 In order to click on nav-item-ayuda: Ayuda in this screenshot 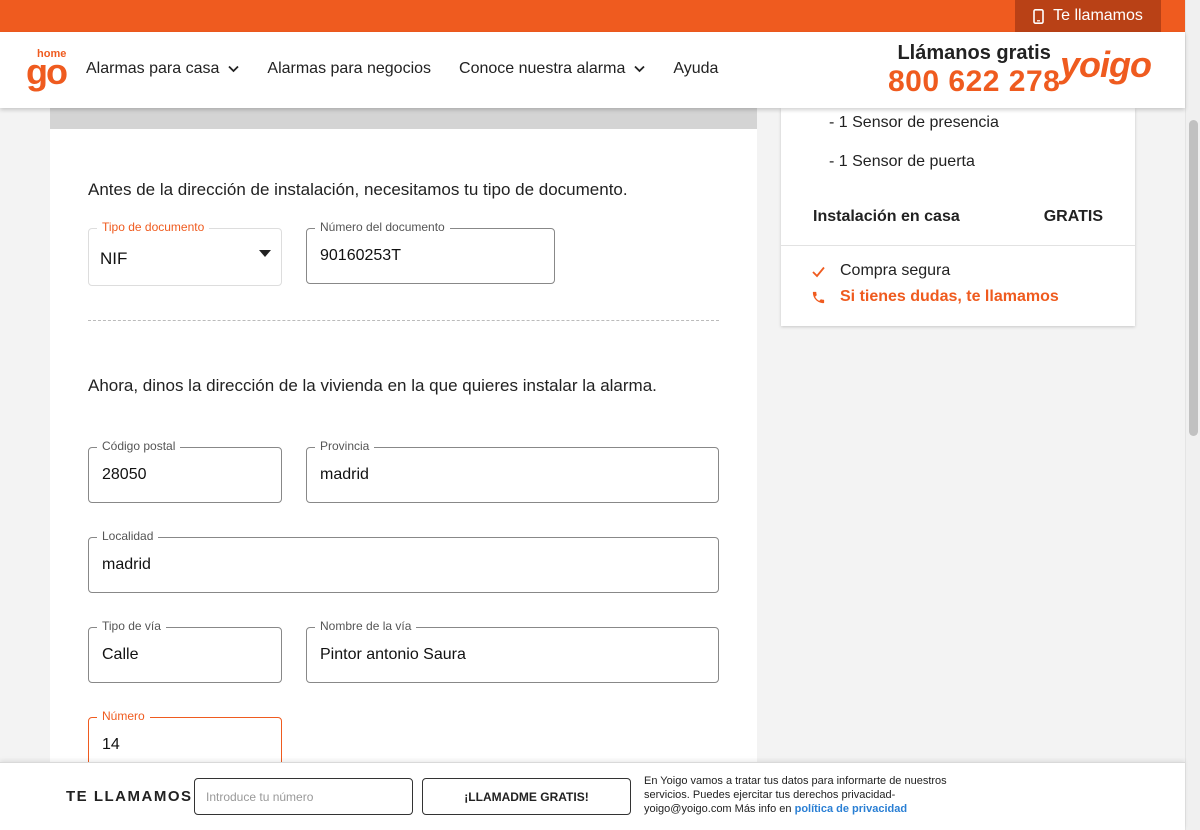, I will do `click(695, 69)`.